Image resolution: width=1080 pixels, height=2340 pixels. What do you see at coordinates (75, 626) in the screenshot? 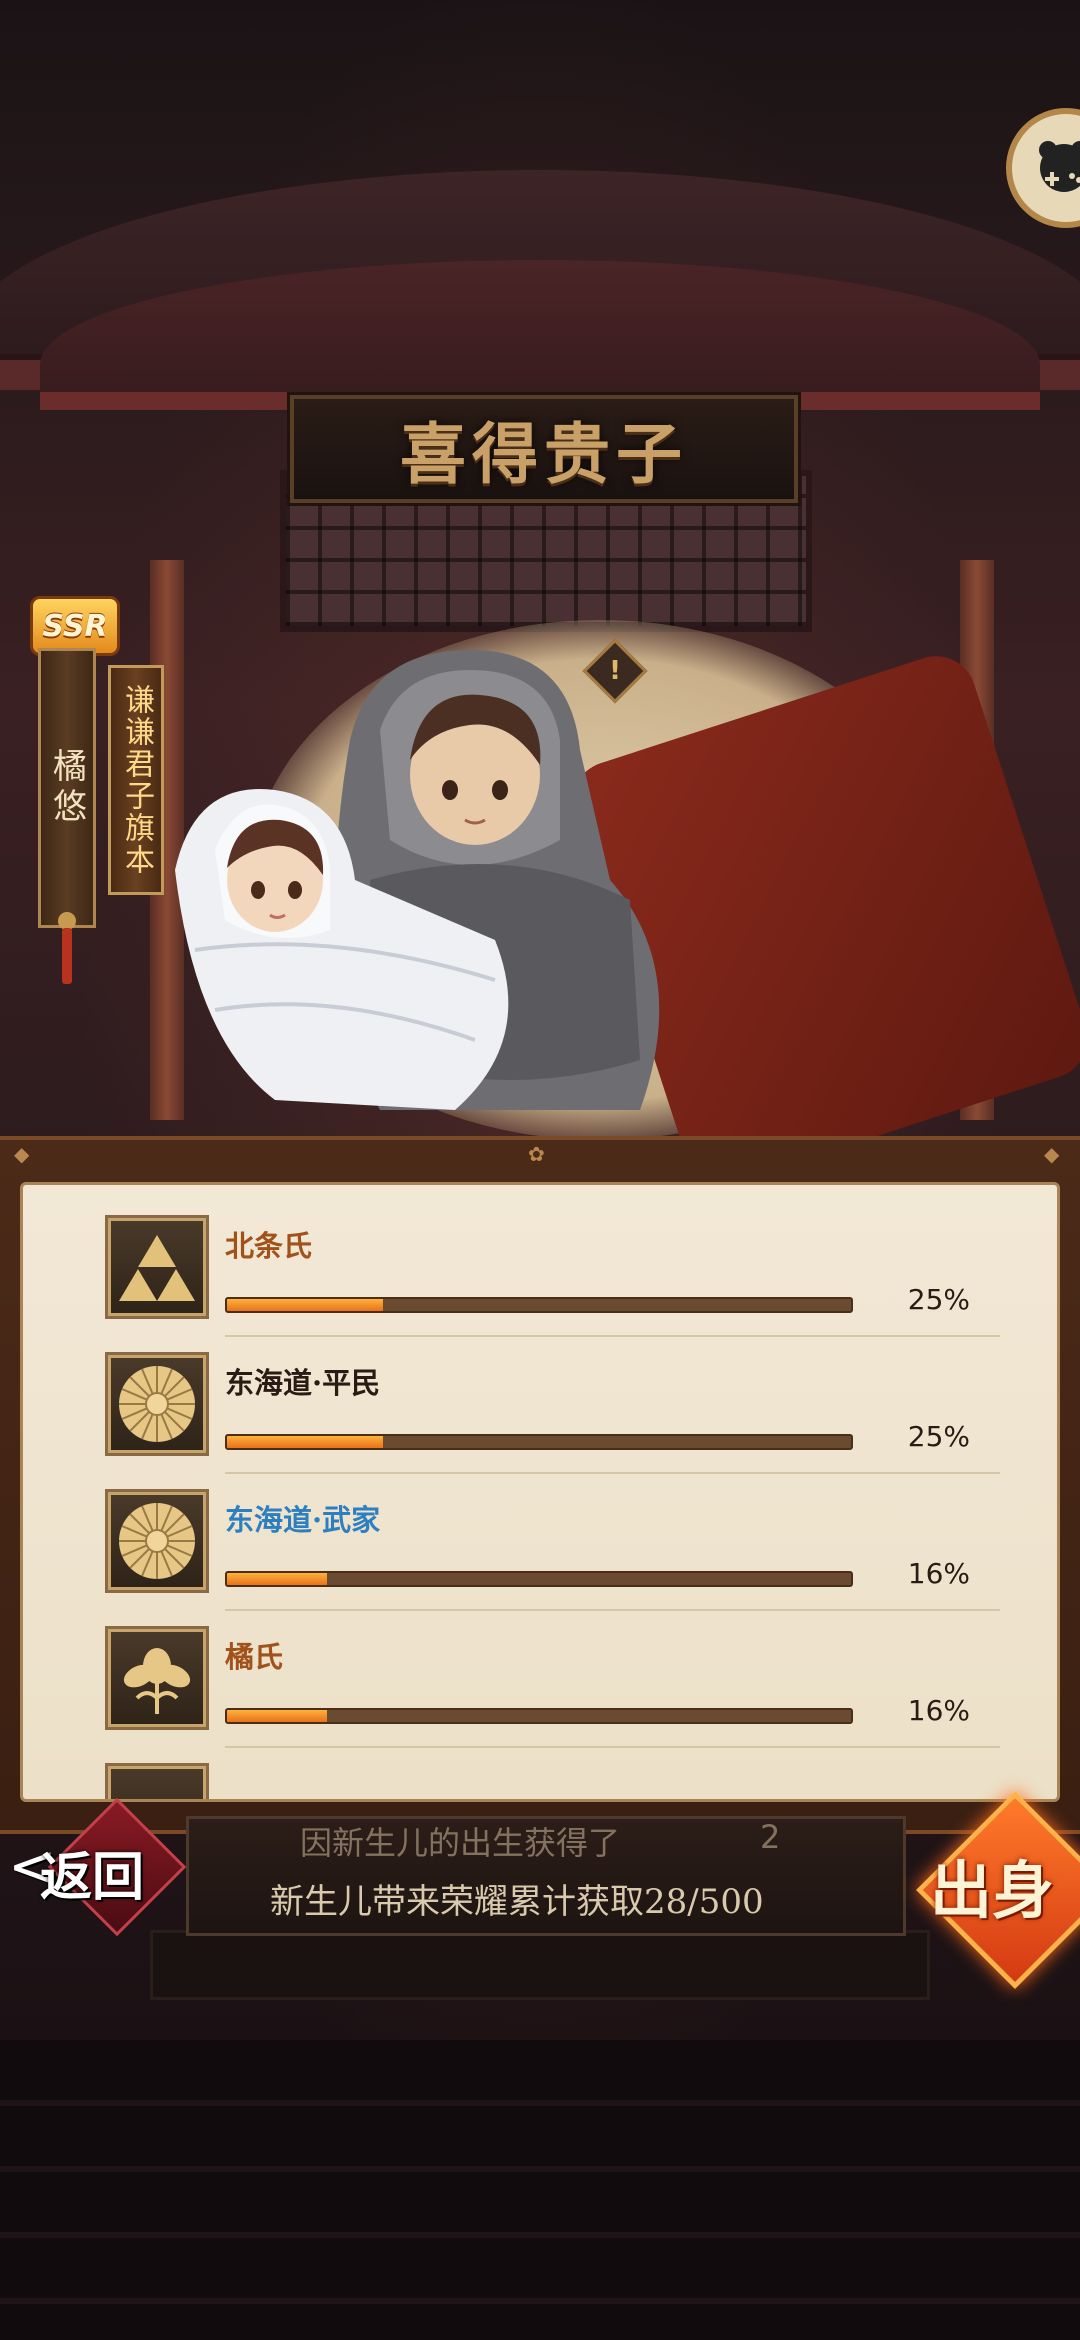
I see `rarity-badge: SSR` at bounding box center [75, 626].